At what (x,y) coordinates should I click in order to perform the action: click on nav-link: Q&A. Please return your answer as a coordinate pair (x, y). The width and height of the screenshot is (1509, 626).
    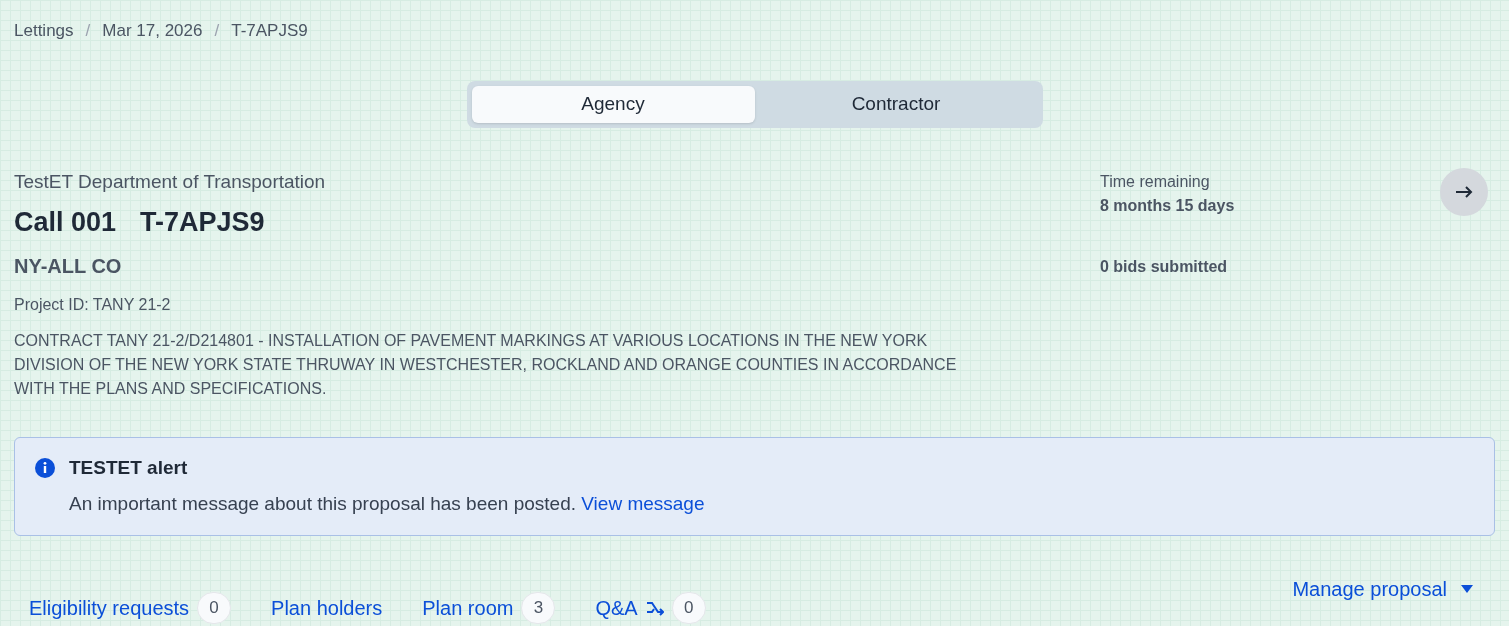
    Looking at the image, I should click on (616, 607).